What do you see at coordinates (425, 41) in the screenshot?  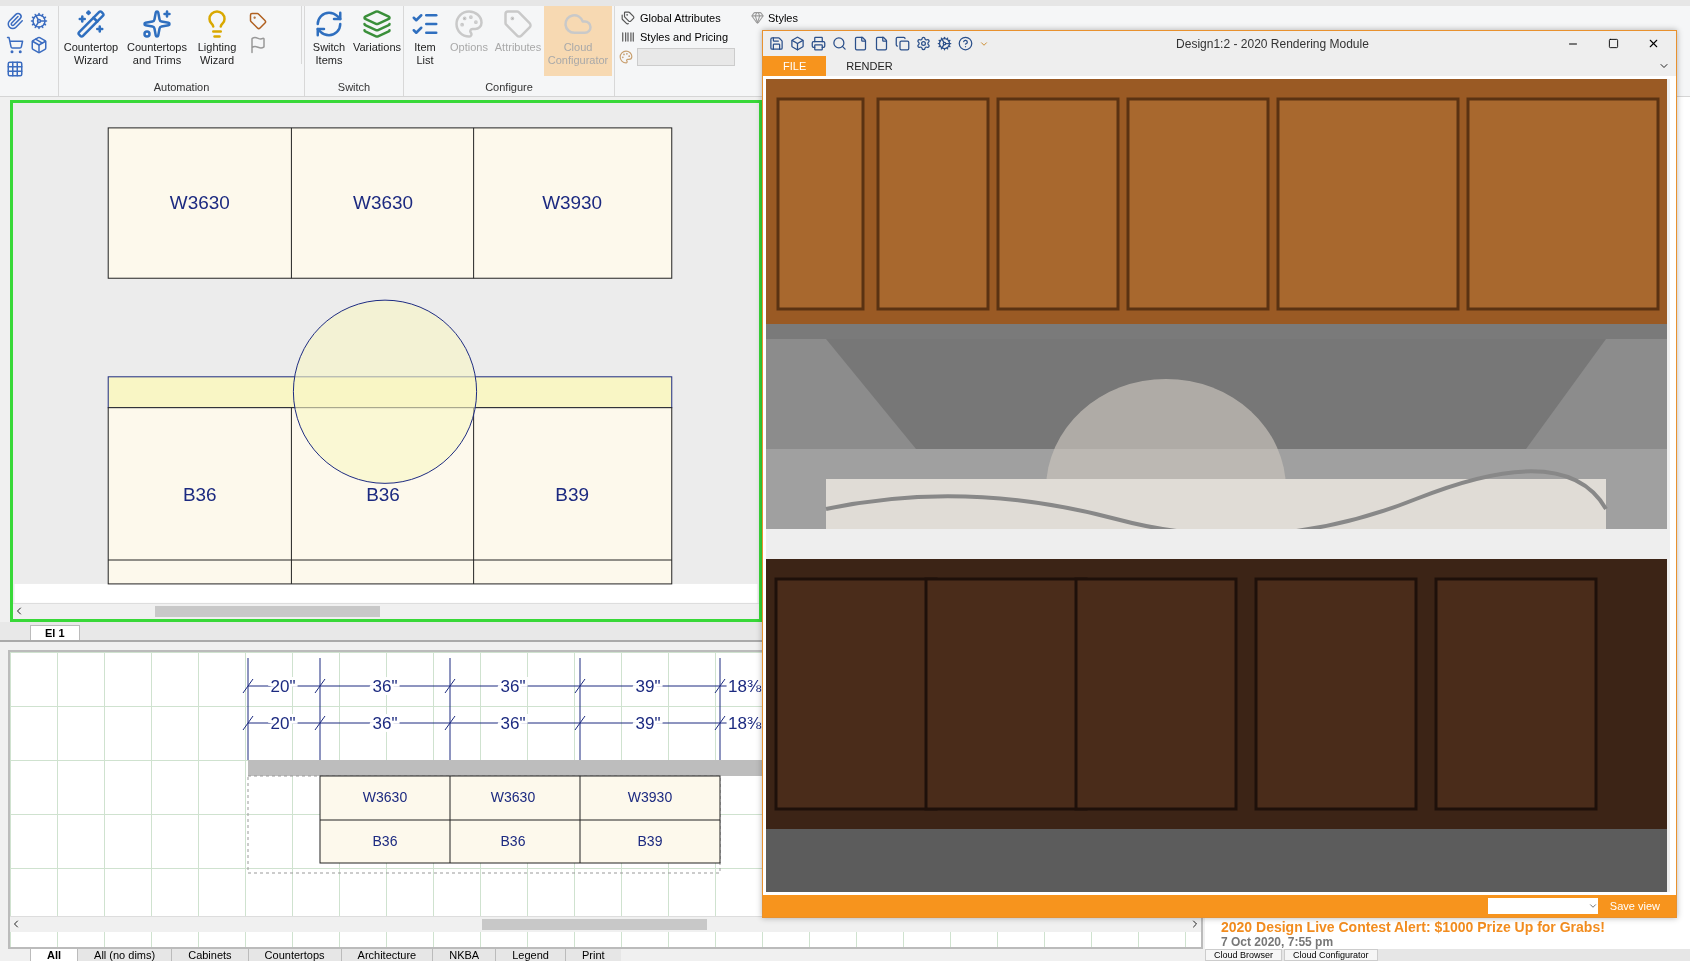 I see `ribbon-button: Item List` at bounding box center [425, 41].